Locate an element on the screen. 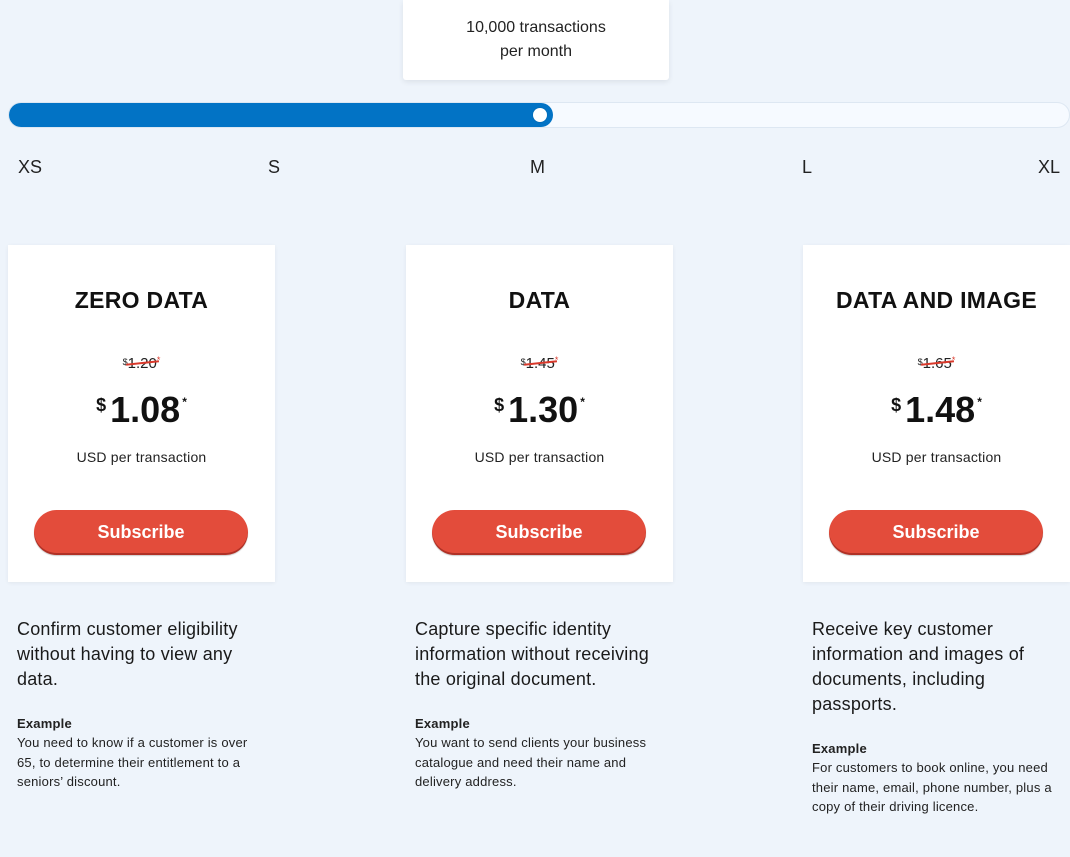  new-price: $1.48 * is located at coordinates (936, 410).